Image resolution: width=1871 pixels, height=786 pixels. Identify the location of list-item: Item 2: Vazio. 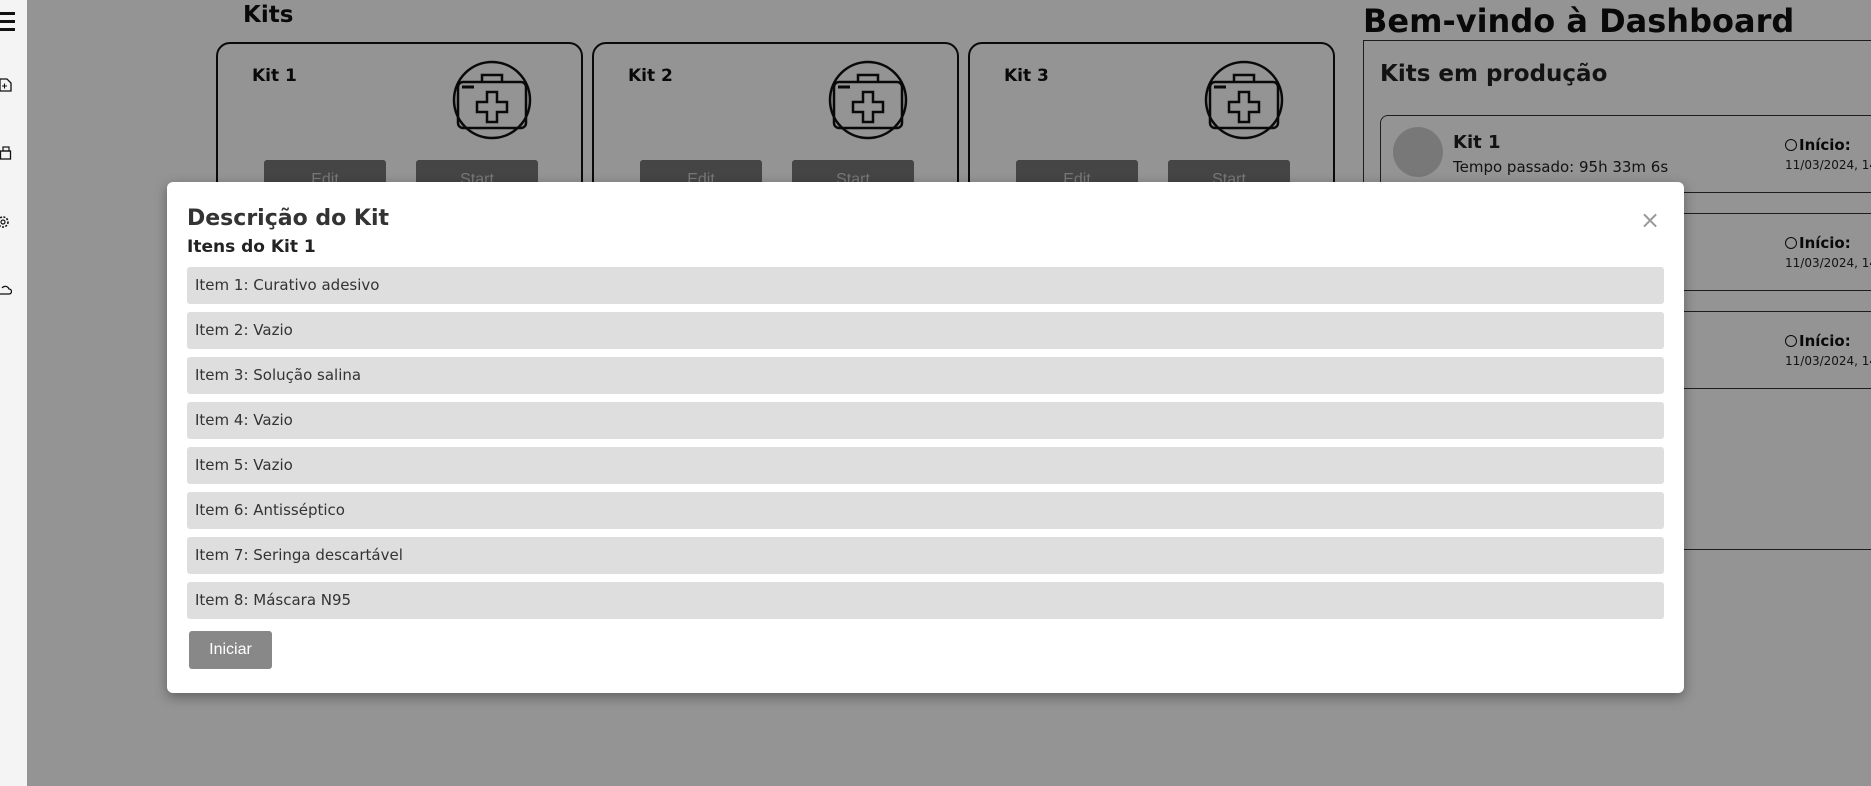
(925, 330).